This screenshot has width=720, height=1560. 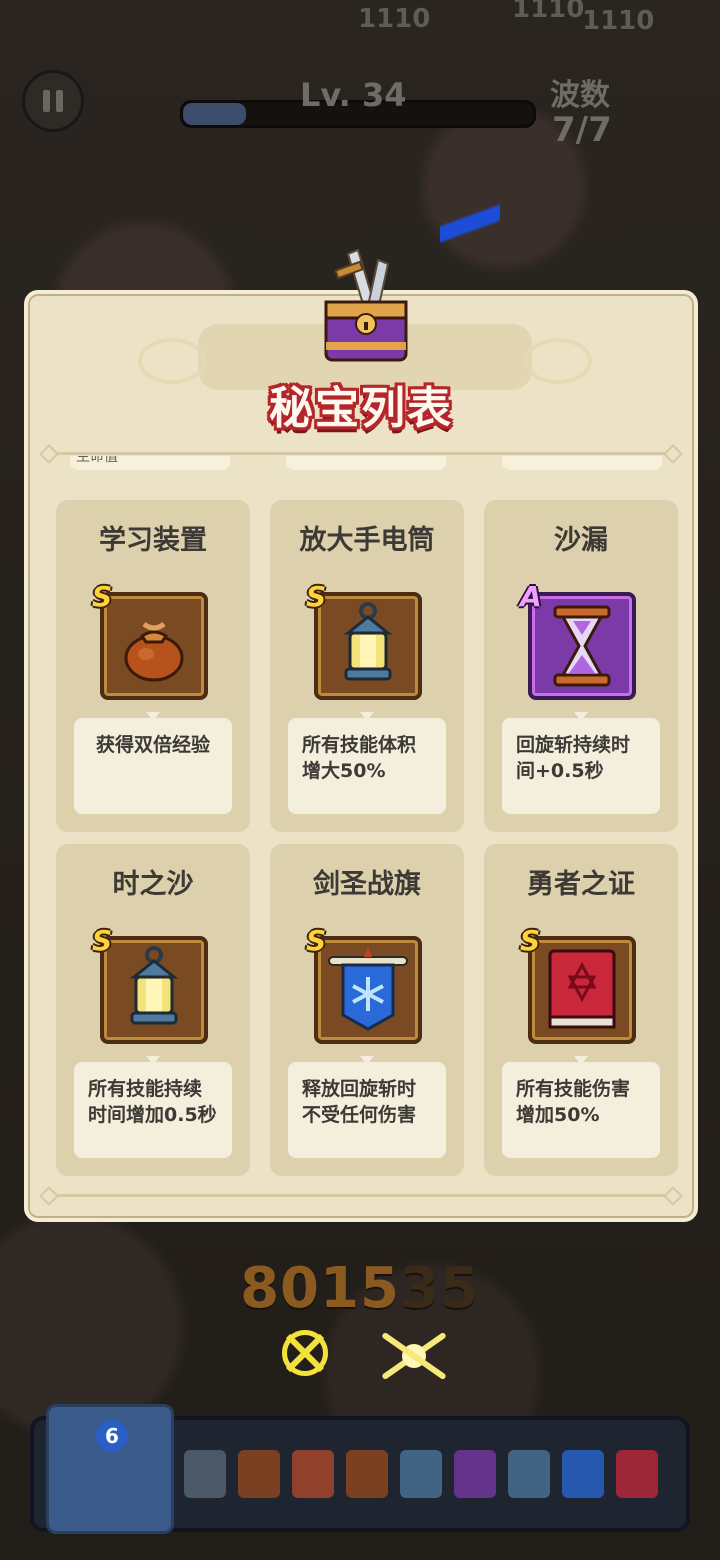 What do you see at coordinates (439, 1288) in the screenshot?
I see `score-digits: 35` at bounding box center [439, 1288].